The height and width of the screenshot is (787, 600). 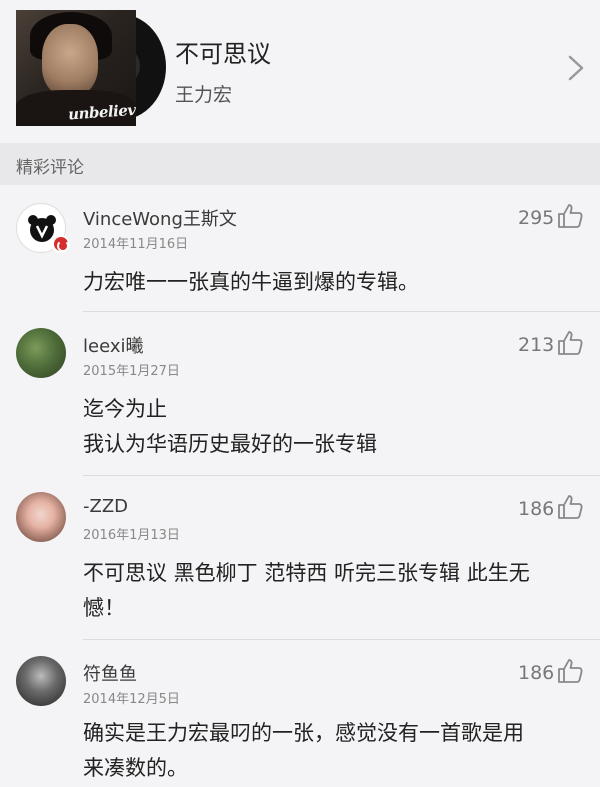 I want to click on comment-line: 我认为华语历史最好的一张专辑, so click(x=230, y=444).